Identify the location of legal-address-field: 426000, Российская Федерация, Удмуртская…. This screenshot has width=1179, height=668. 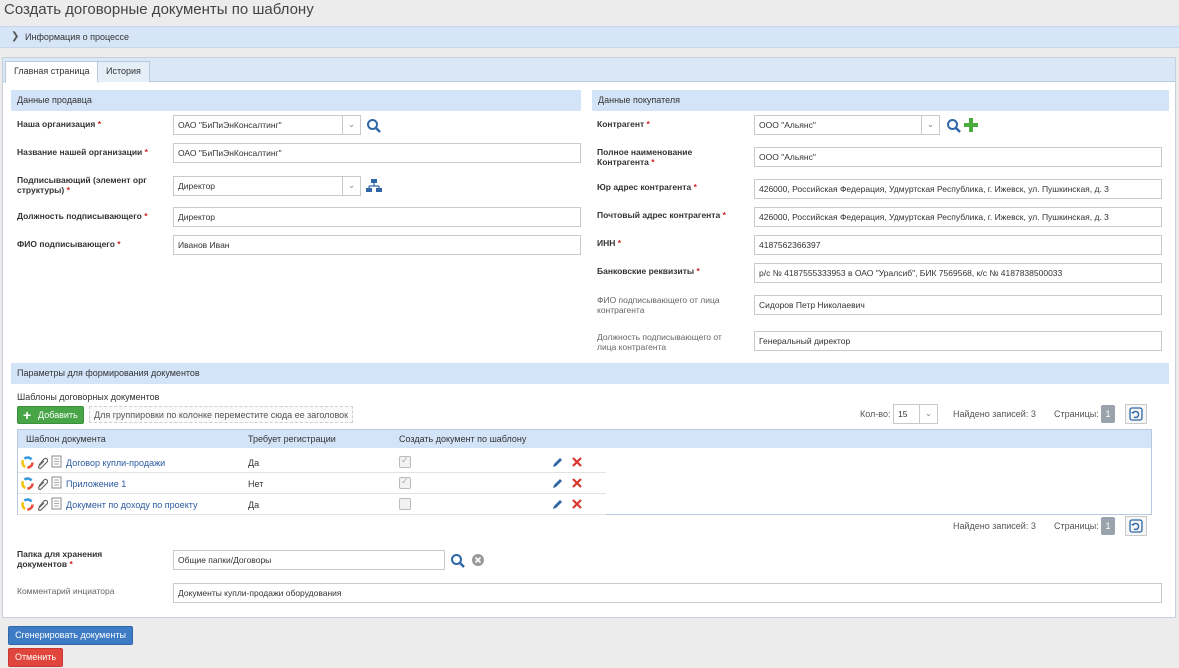
(958, 189).